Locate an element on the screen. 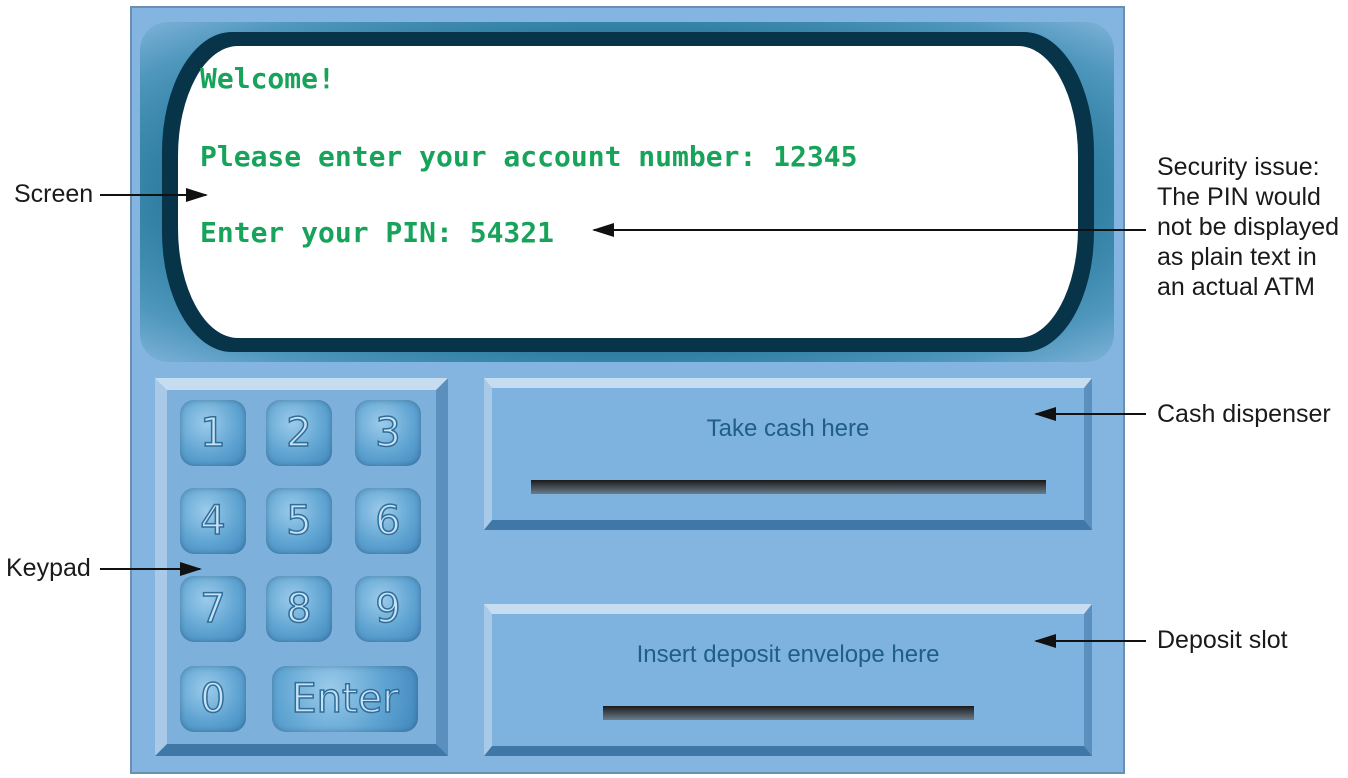 The image size is (1348, 778). screen-callout-arrow is located at coordinates (154, 195).